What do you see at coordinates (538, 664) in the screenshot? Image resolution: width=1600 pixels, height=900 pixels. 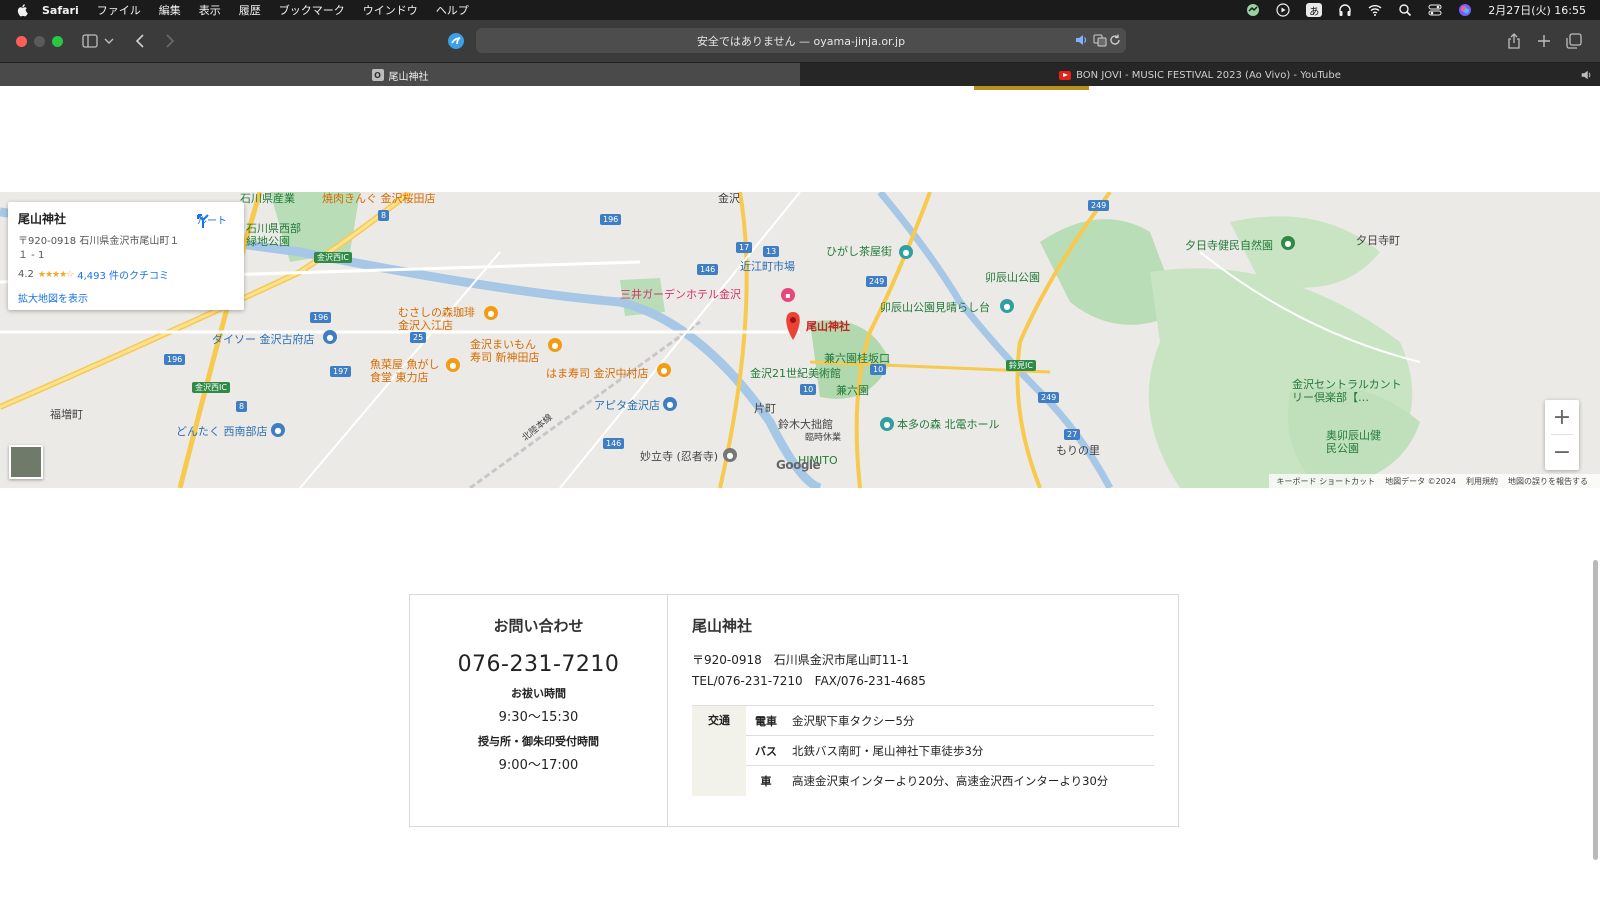 I see `phone-number: 076-231-7210` at bounding box center [538, 664].